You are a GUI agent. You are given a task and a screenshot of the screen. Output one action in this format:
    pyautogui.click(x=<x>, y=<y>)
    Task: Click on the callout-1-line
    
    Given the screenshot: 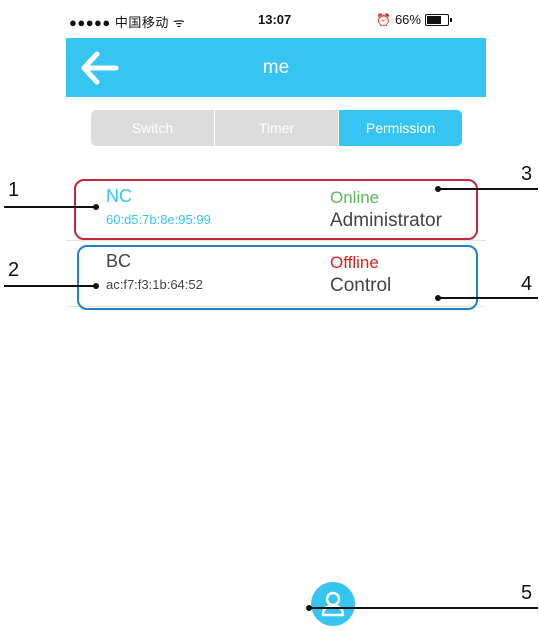 What is the action you would take?
    pyautogui.click(x=50, y=207)
    